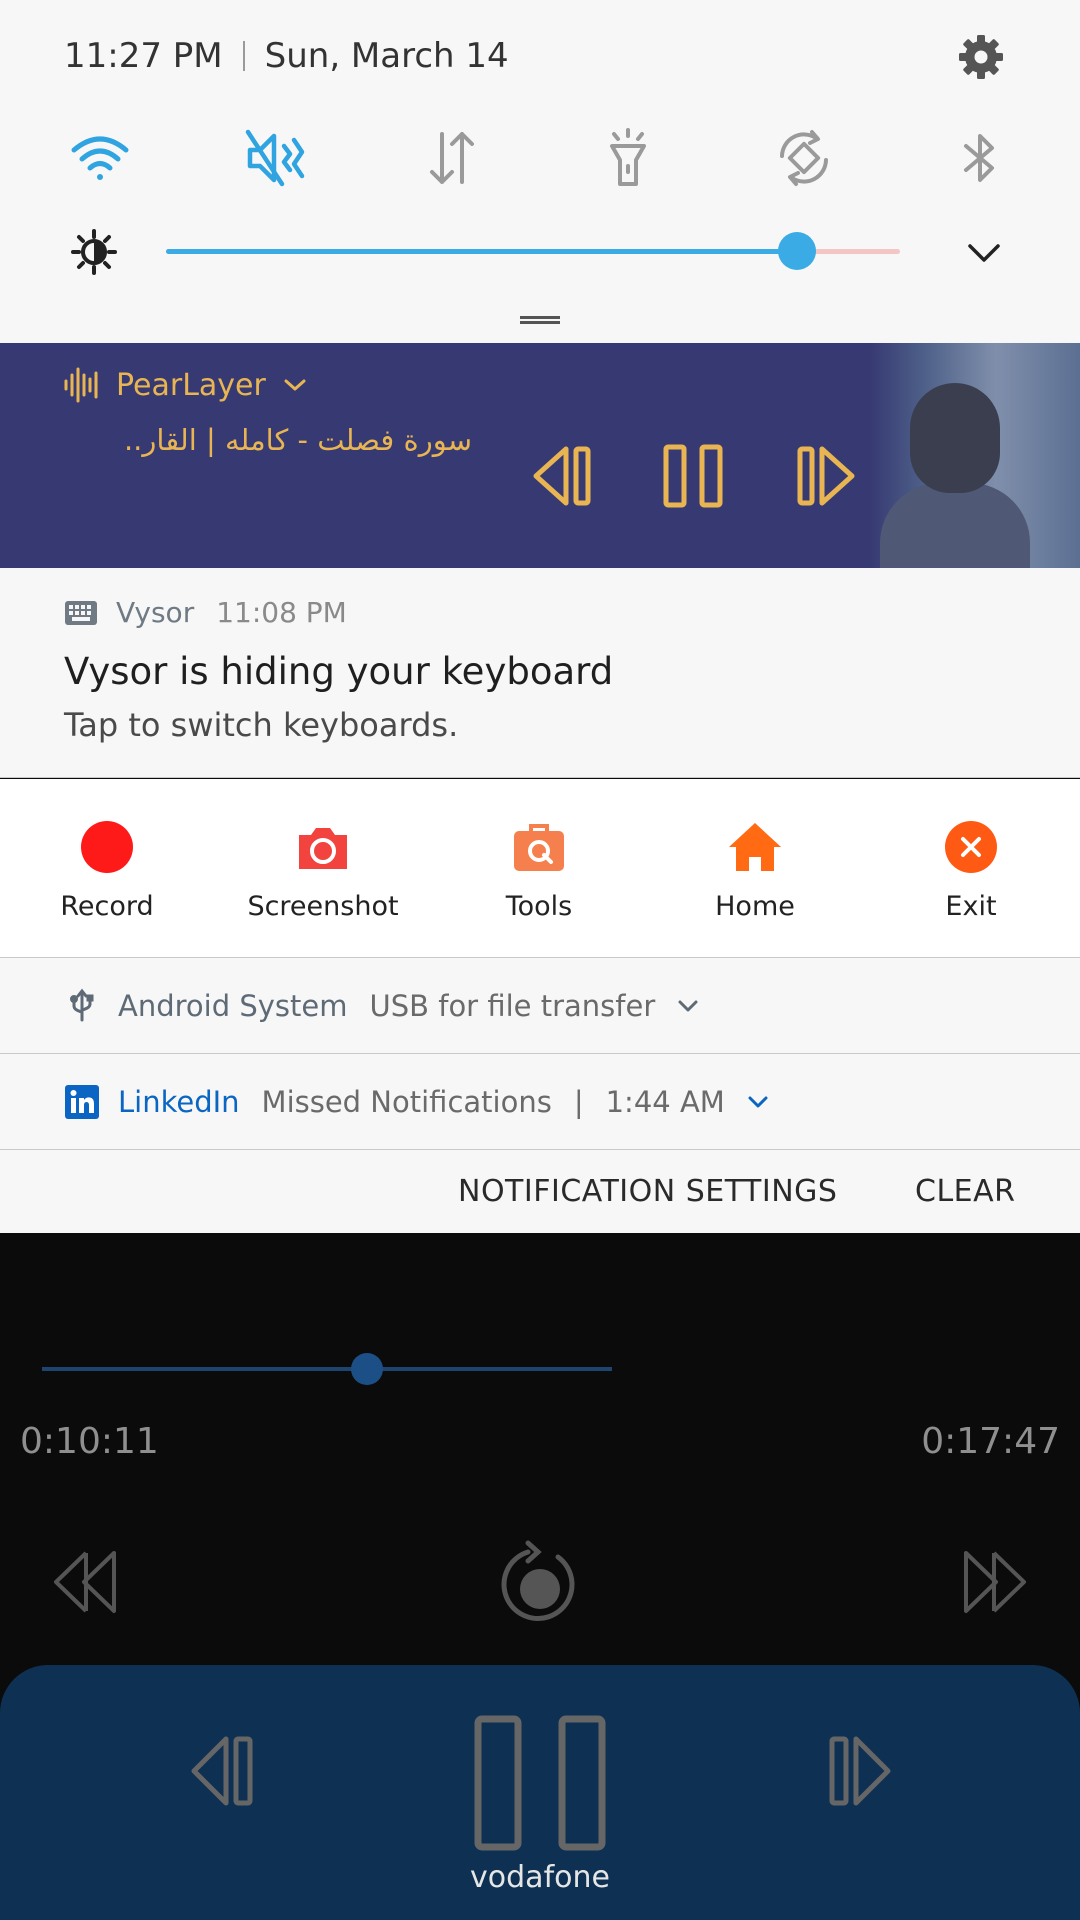  I want to click on bluetooth-icon, so click(979, 158).